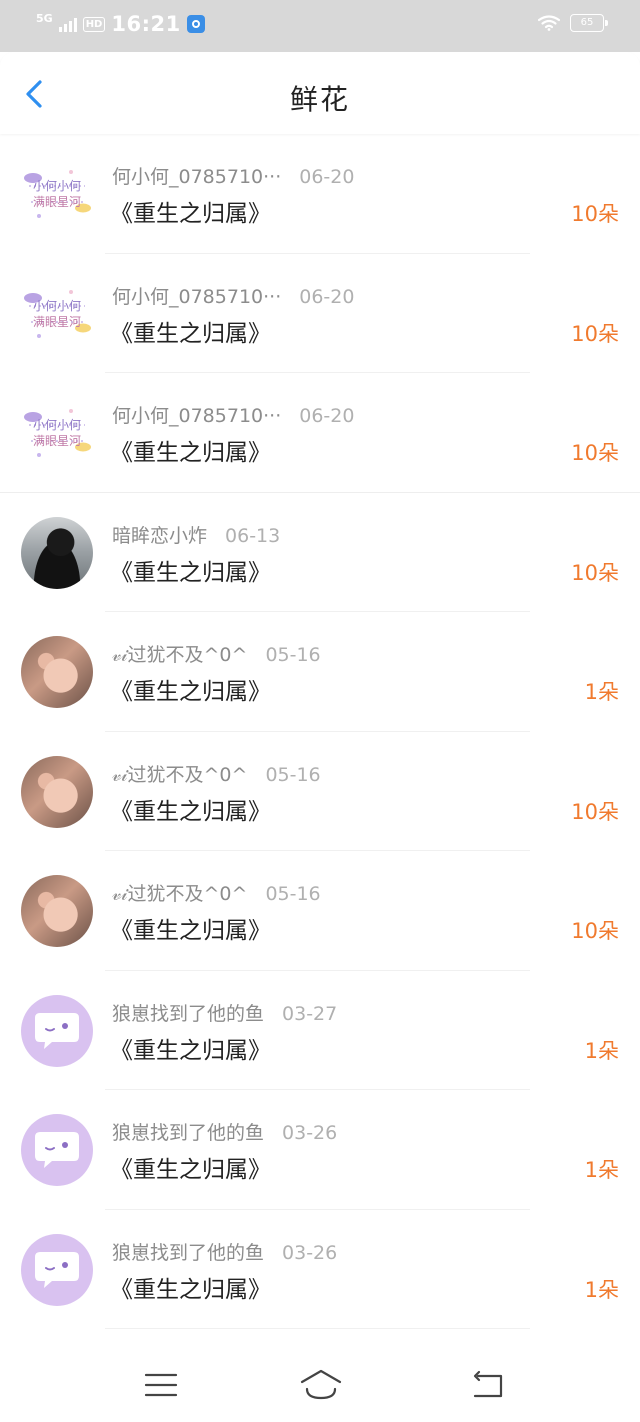  I want to click on home-button, so click(321, 1385).